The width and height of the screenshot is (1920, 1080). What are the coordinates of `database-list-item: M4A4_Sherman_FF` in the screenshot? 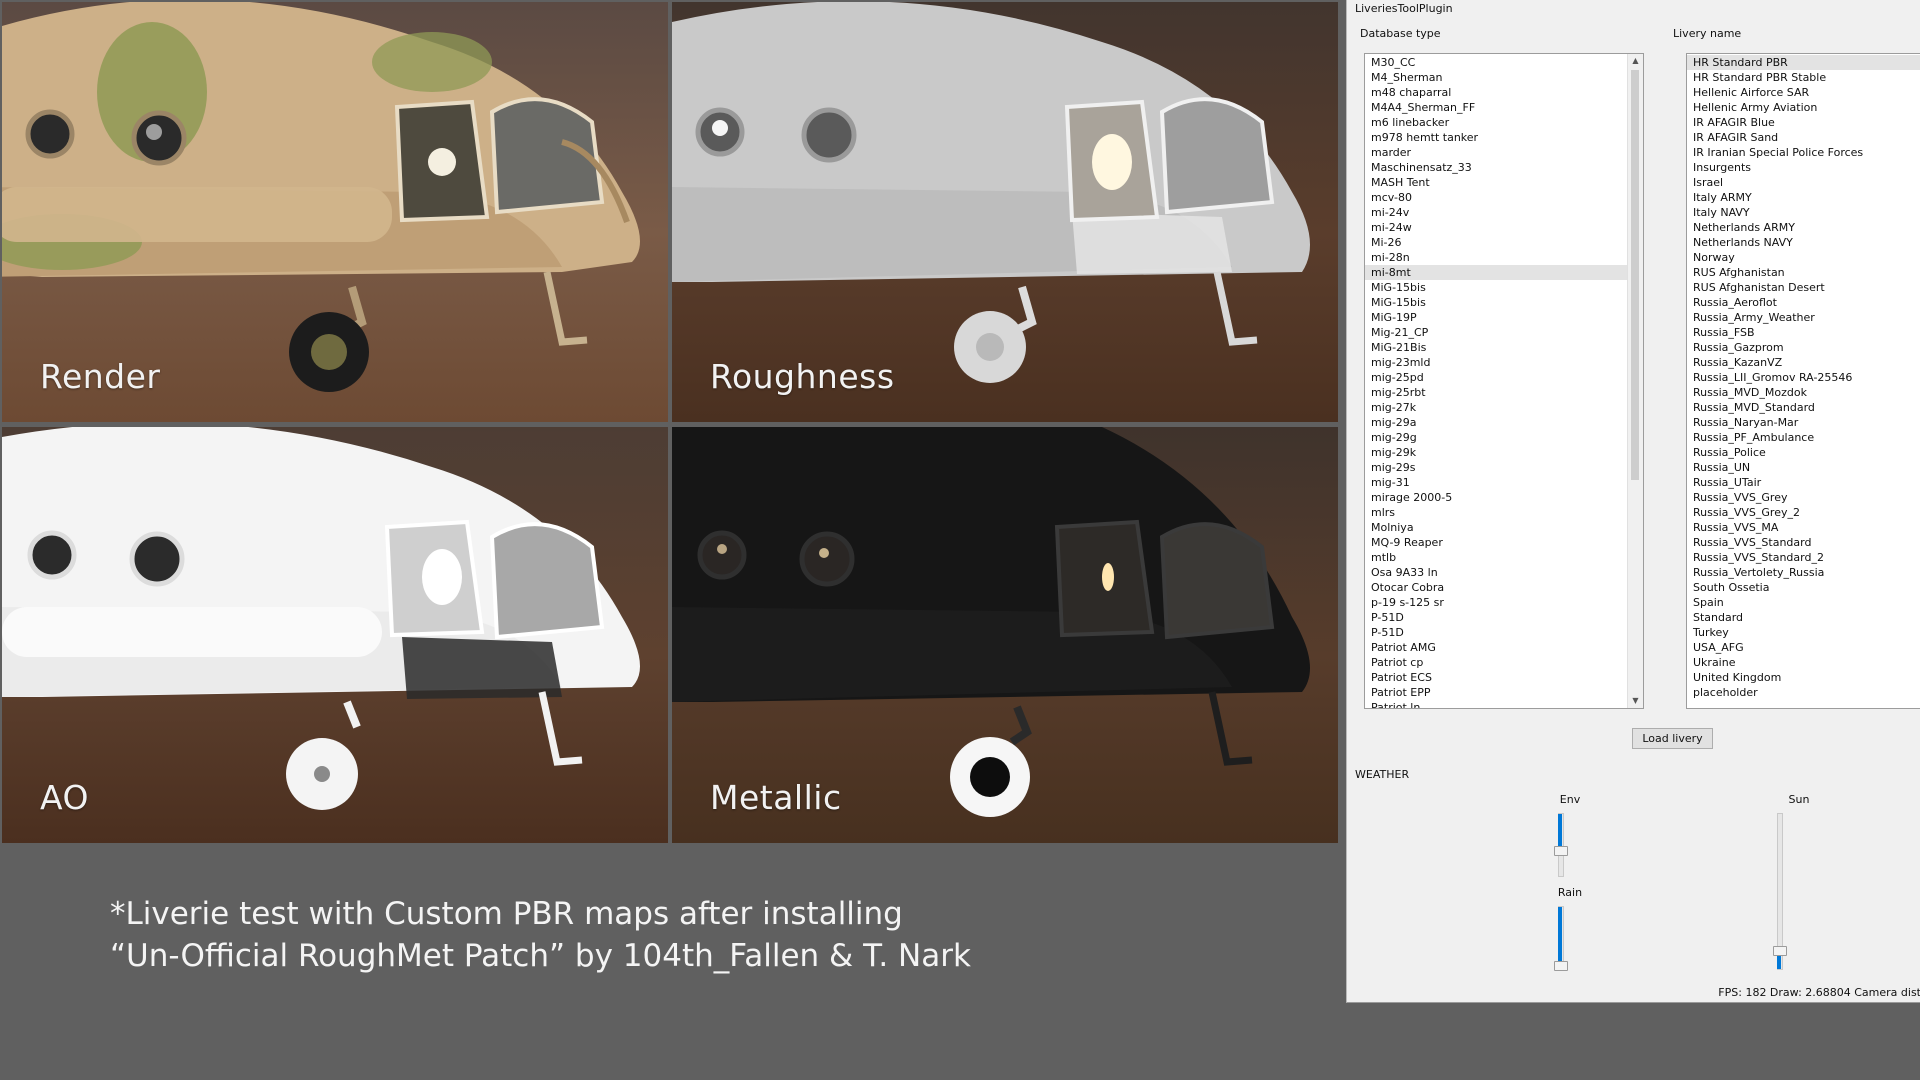 It's located at (1504, 107).